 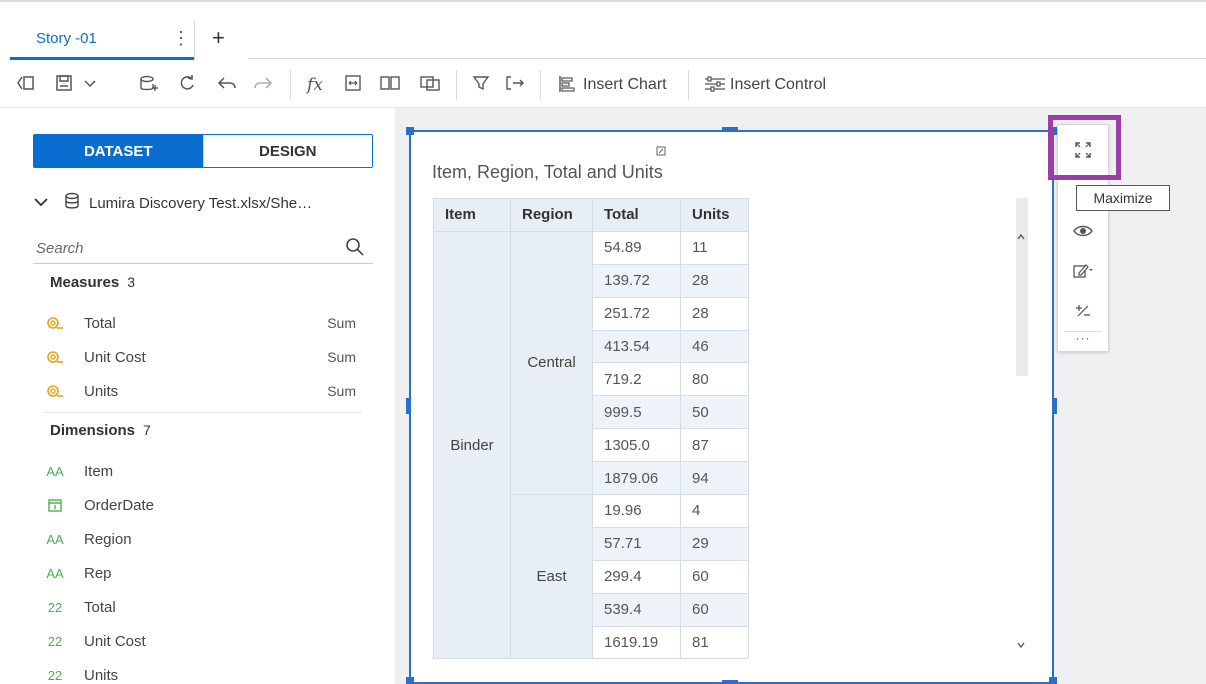 What do you see at coordinates (551, 215) in the screenshot?
I see `column-header-region: Region` at bounding box center [551, 215].